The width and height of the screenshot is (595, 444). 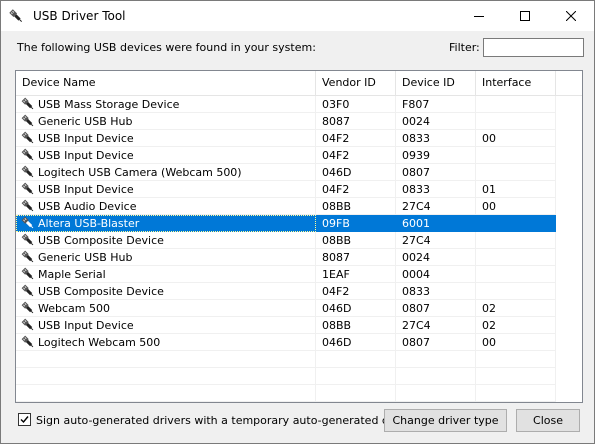 I want to click on vendor-id-cell: 046D, so click(x=356, y=342).